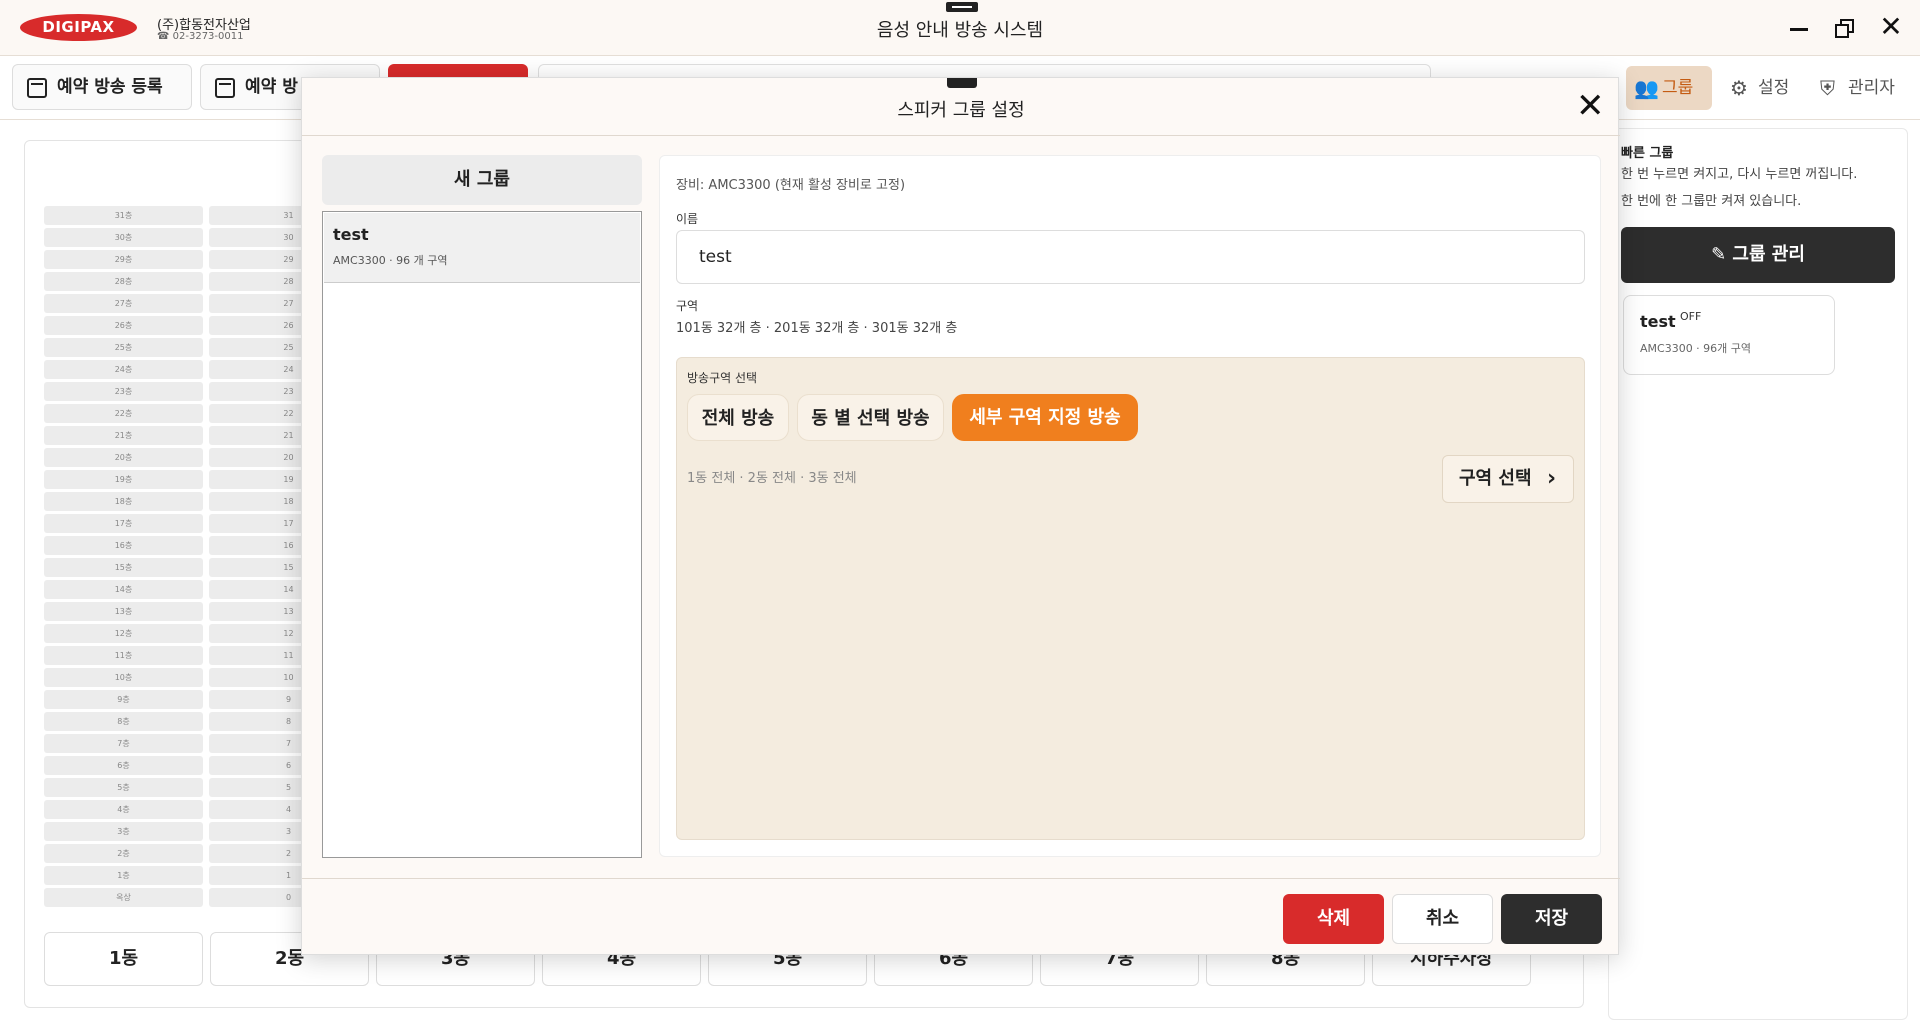 The width and height of the screenshot is (1920, 1032). What do you see at coordinates (772, 478) in the screenshot?
I see `selection-summary: 1동 전체 · 2동 전체 · 3동 전체` at bounding box center [772, 478].